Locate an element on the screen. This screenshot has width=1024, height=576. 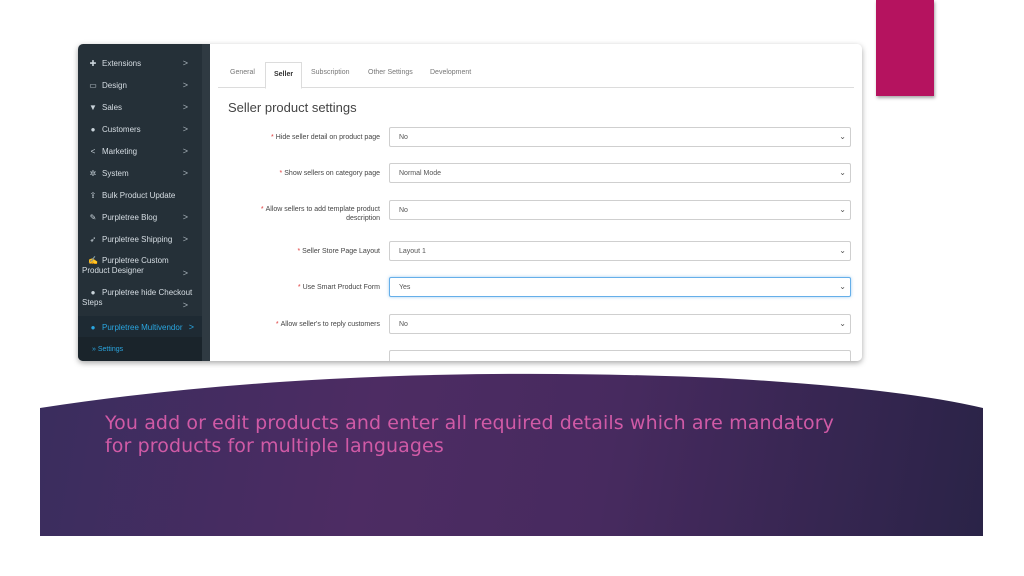
sidebar-item-label: System is located at coordinates (115, 173).